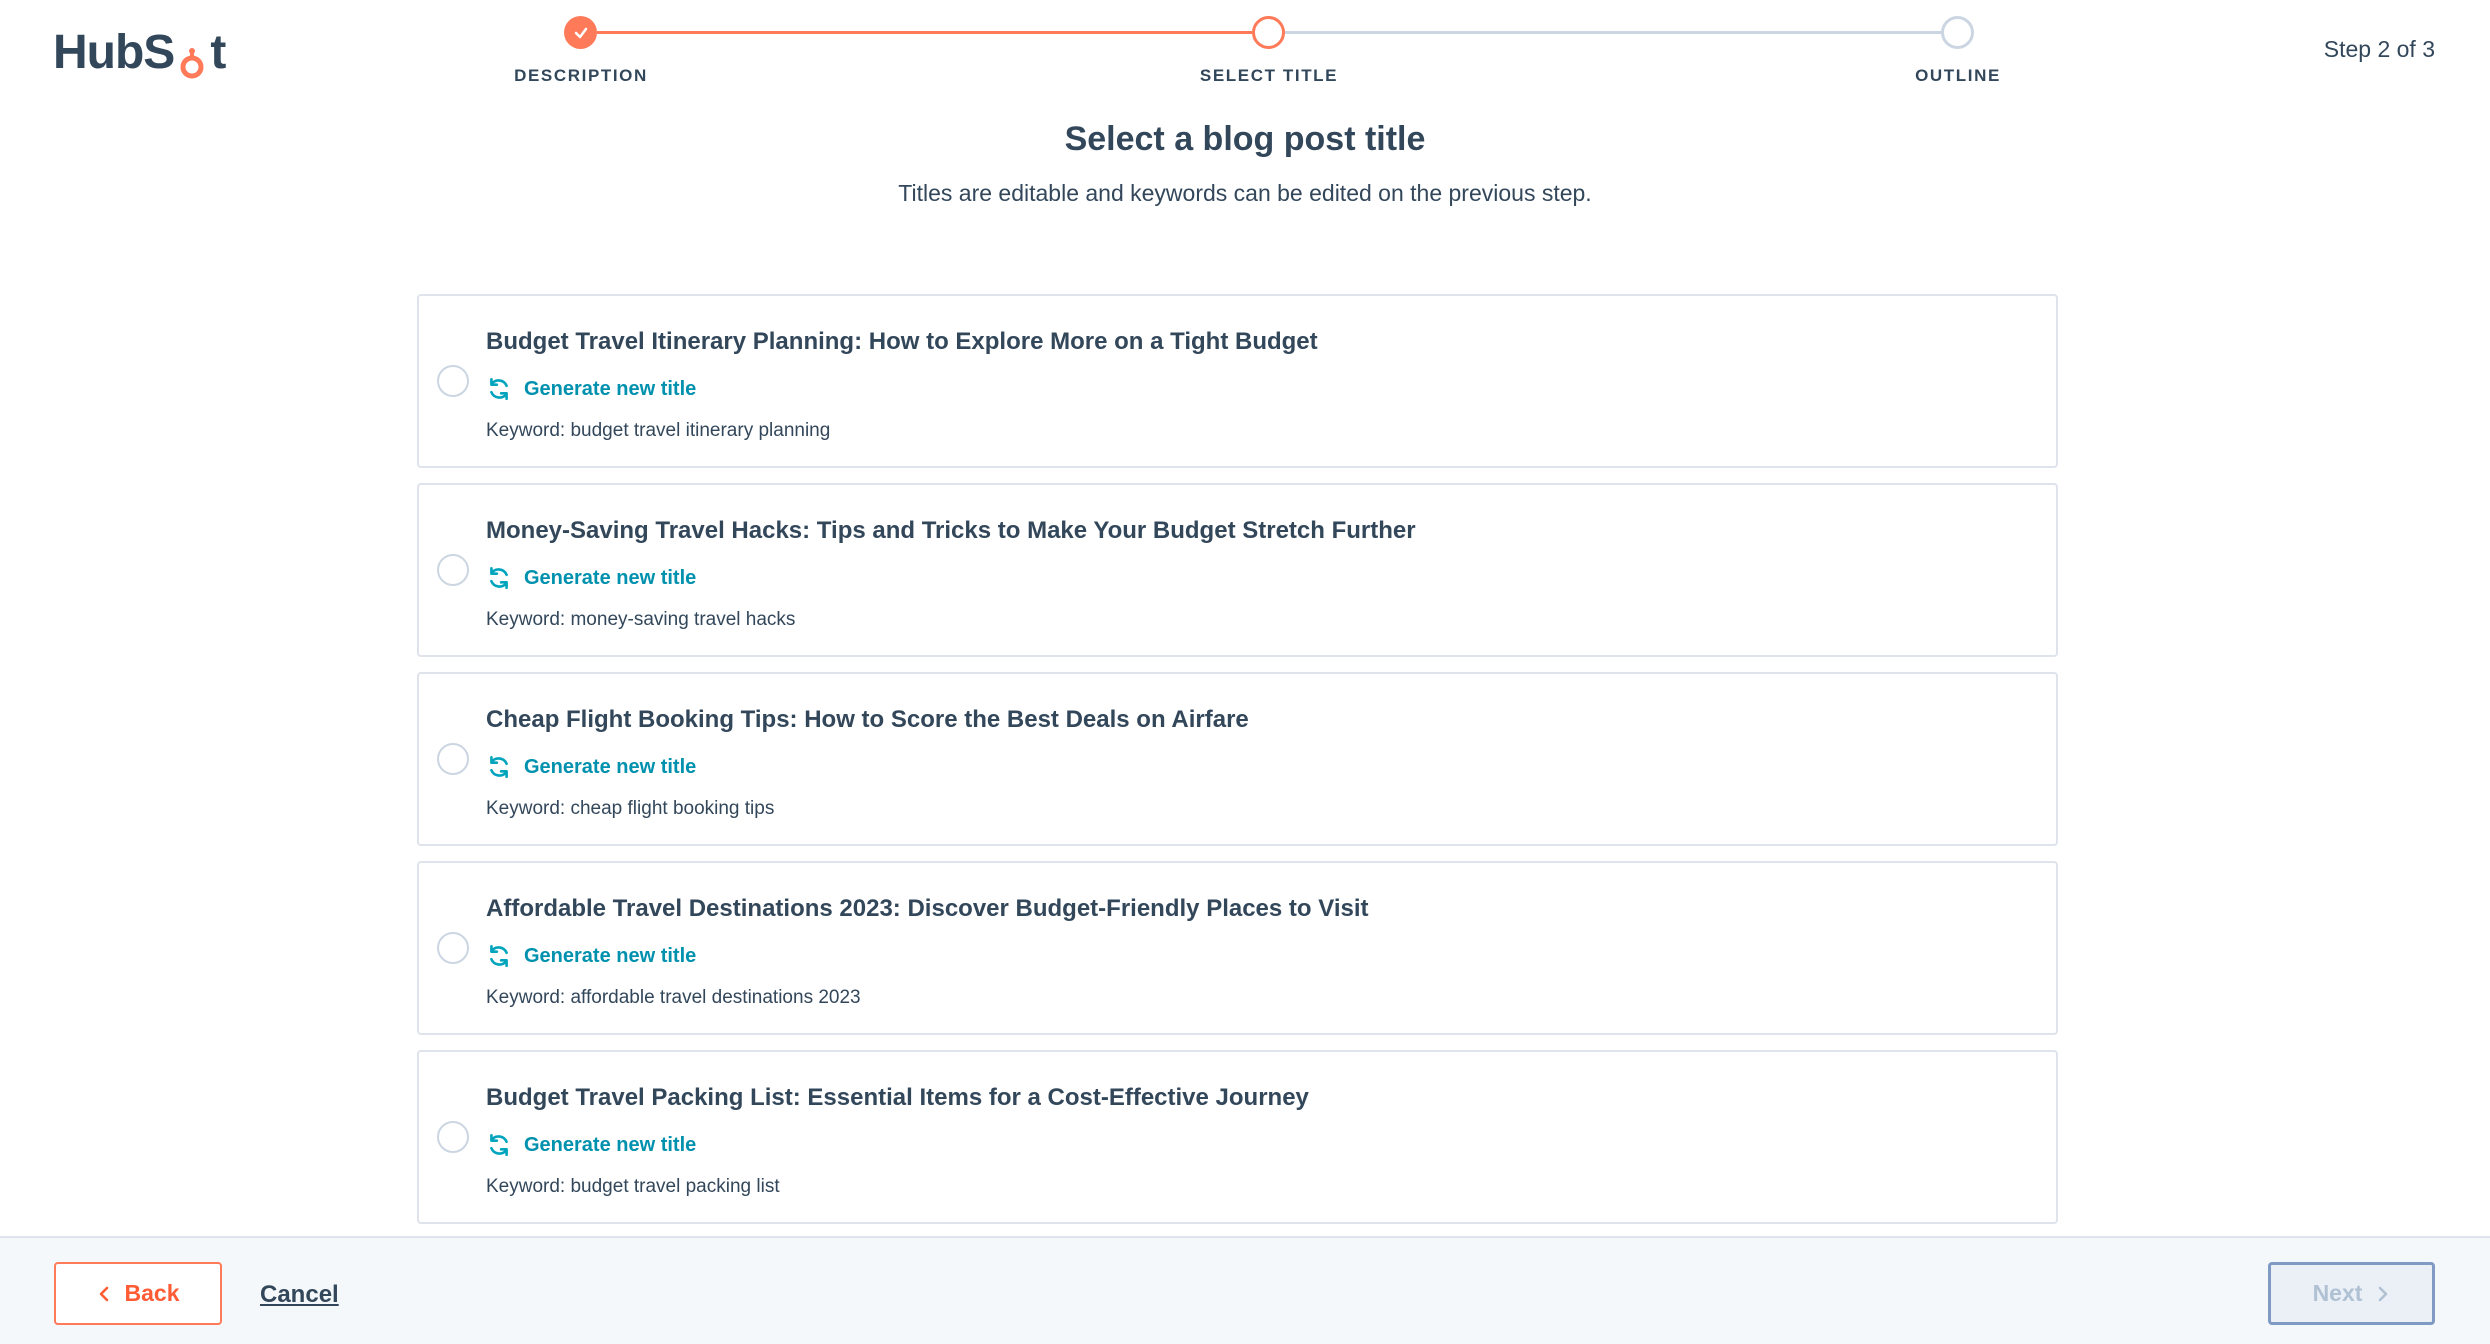 Image resolution: width=2490 pixels, height=1344 pixels. What do you see at coordinates (1245, 50) in the screenshot?
I see `progress-stepper: DESCRIPTION SELECT TITLE OUTLINE` at bounding box center [1245, 50].